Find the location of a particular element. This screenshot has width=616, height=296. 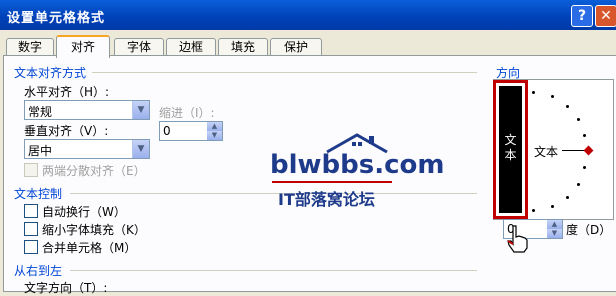

watermark-forum: IT部落窝论坛 is located at coordinates (326, 199).